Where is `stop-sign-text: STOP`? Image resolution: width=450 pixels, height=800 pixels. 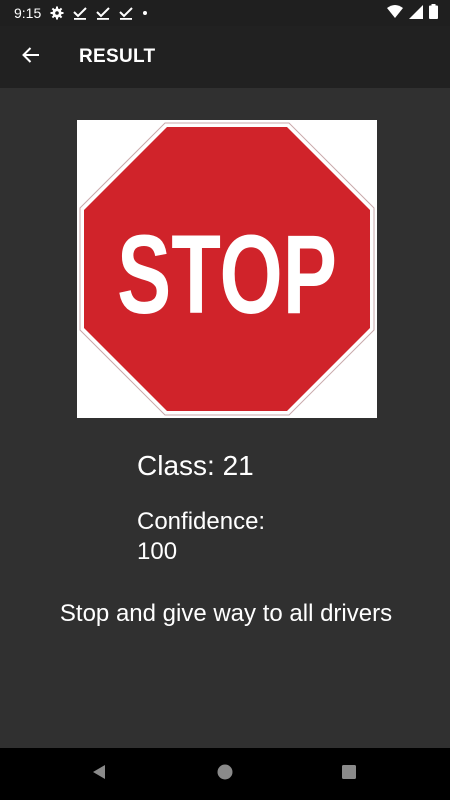
stop-sign-text: STOP is located at coordinates (227, 274).